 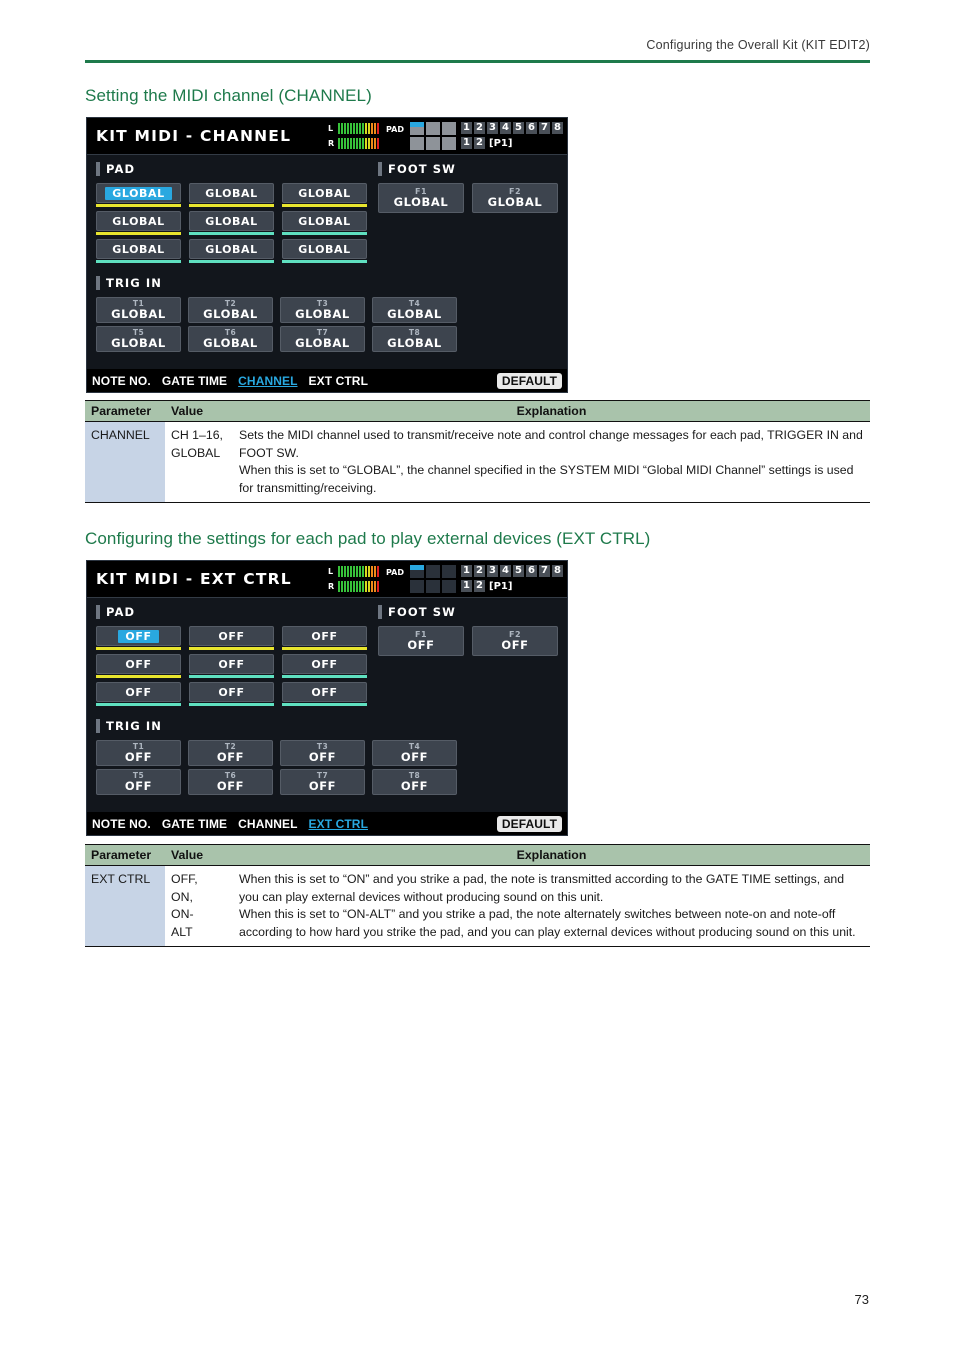 What do you see at coordinates (322, 310) in the screenshot?
I see `trigin-button-t3: T3 GLOBAL` at bounding box center [322, 310].